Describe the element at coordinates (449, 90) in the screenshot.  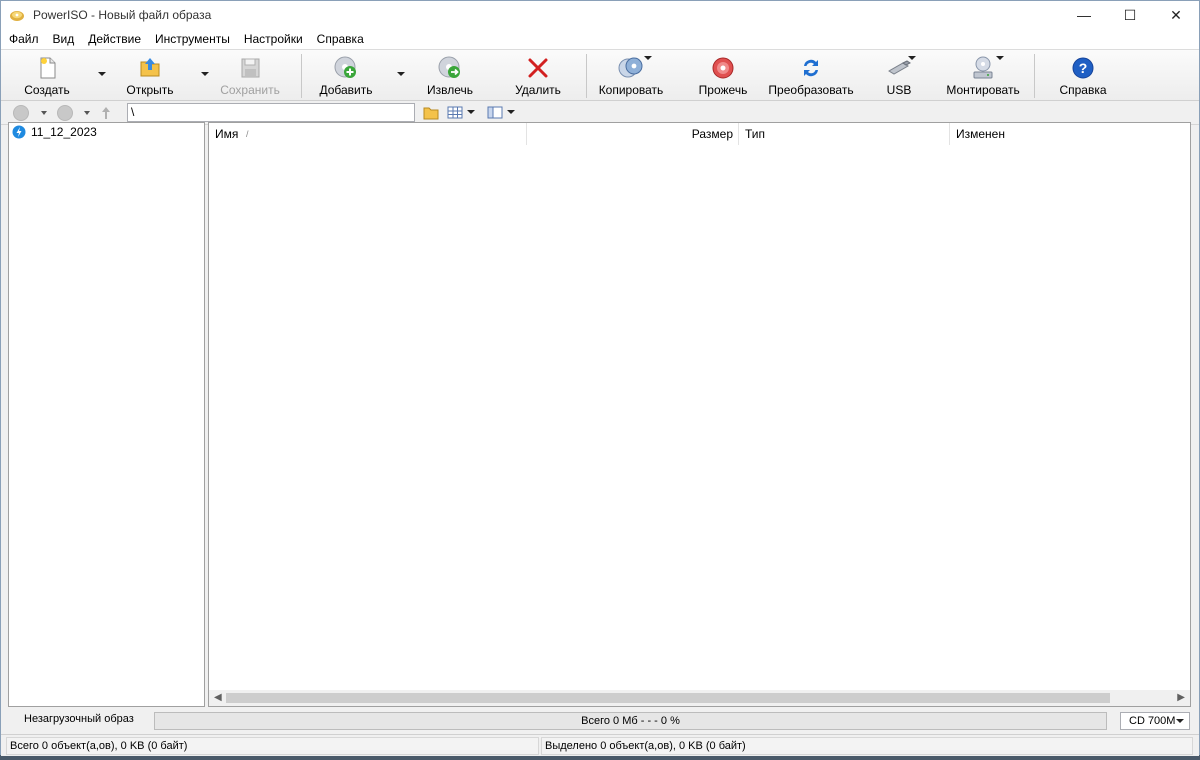
I see `extract-label: Извлечь` at that location.